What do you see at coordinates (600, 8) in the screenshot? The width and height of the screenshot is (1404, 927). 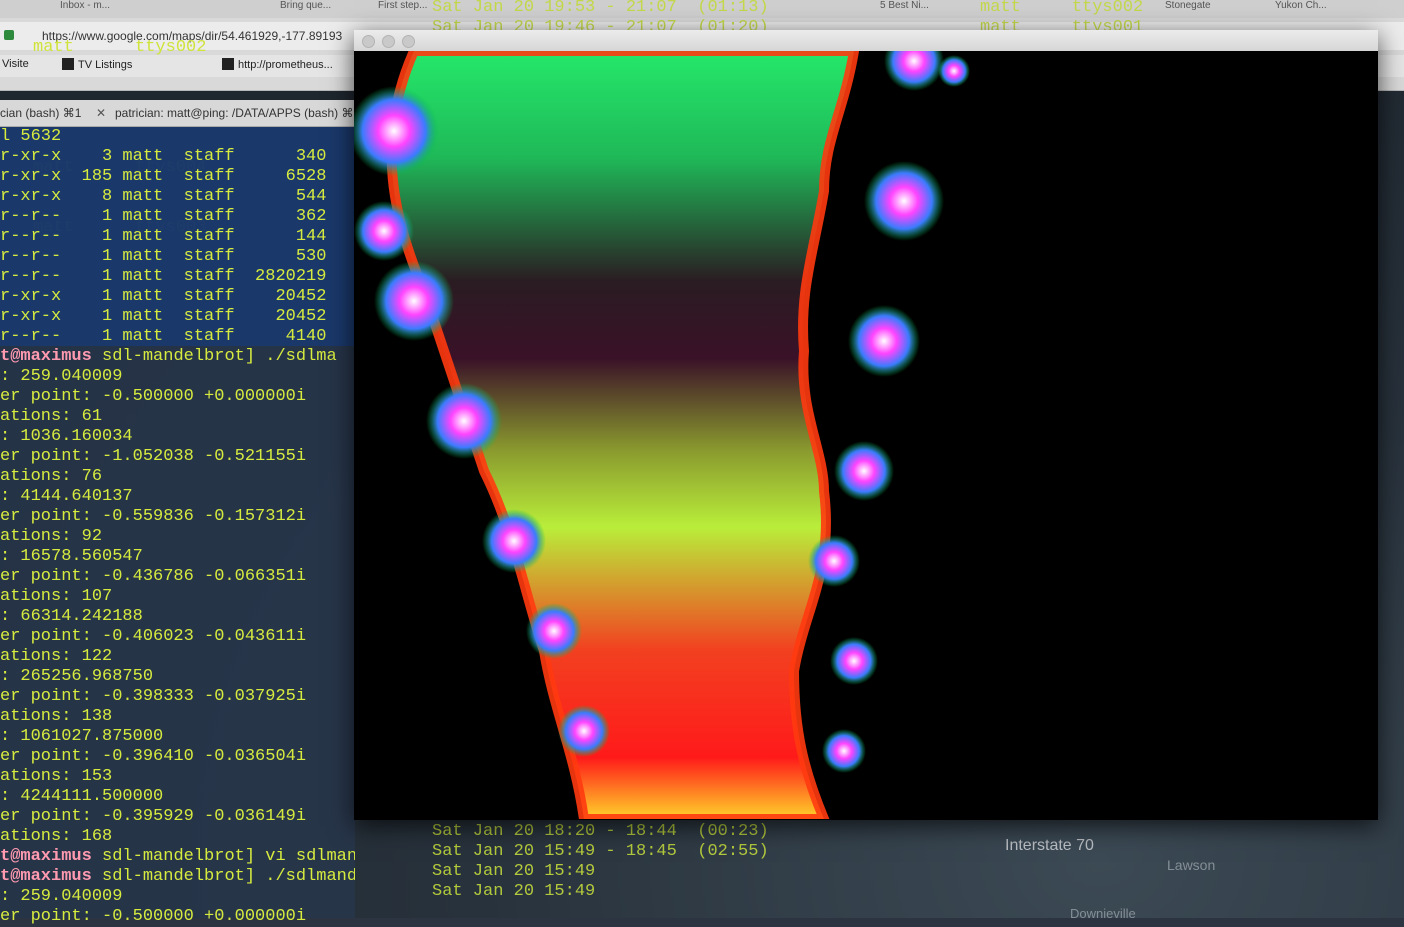 I see `last-entry: Sat Jan 20 19:53 - 21:07 (01:13)` at bounding box center [600, 8].